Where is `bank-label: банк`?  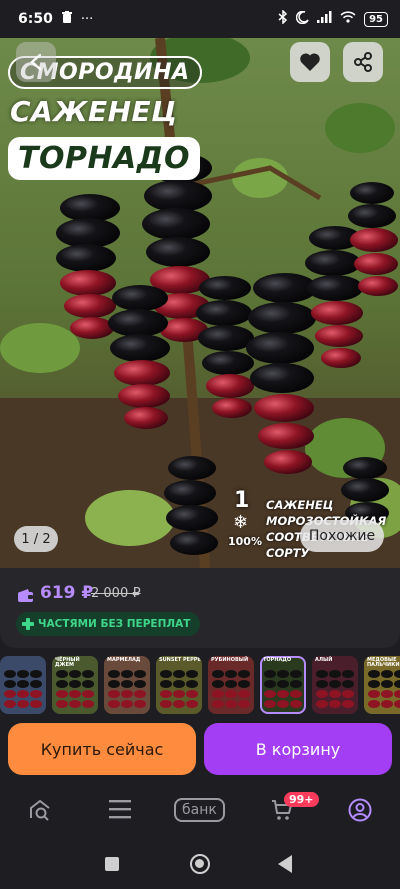 bank-label: банк is located at coordinates (199, 810).